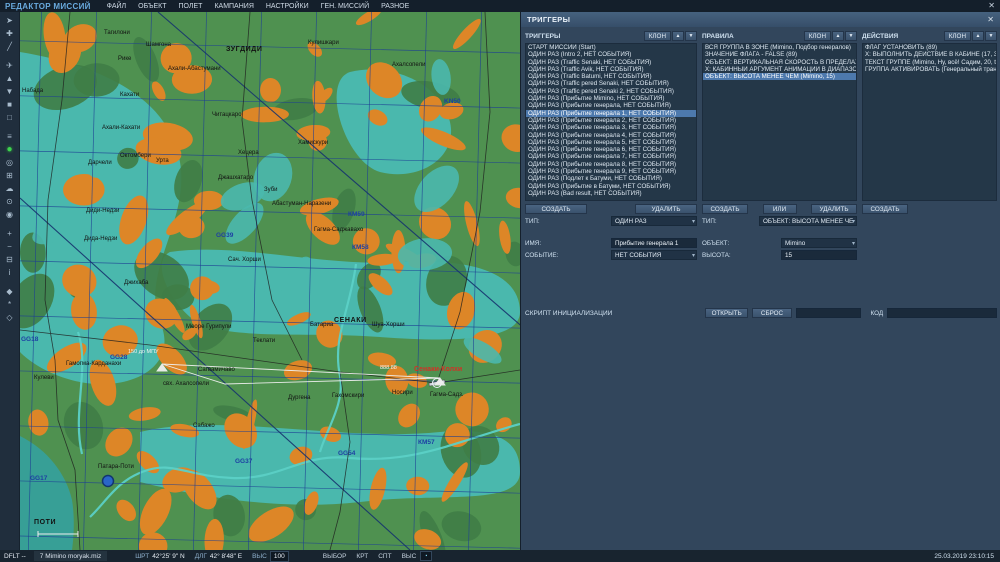 This screenshot has height=562, width=1000. I want to click on altitude-display-toggle: ВЫС, so click(409, 556).